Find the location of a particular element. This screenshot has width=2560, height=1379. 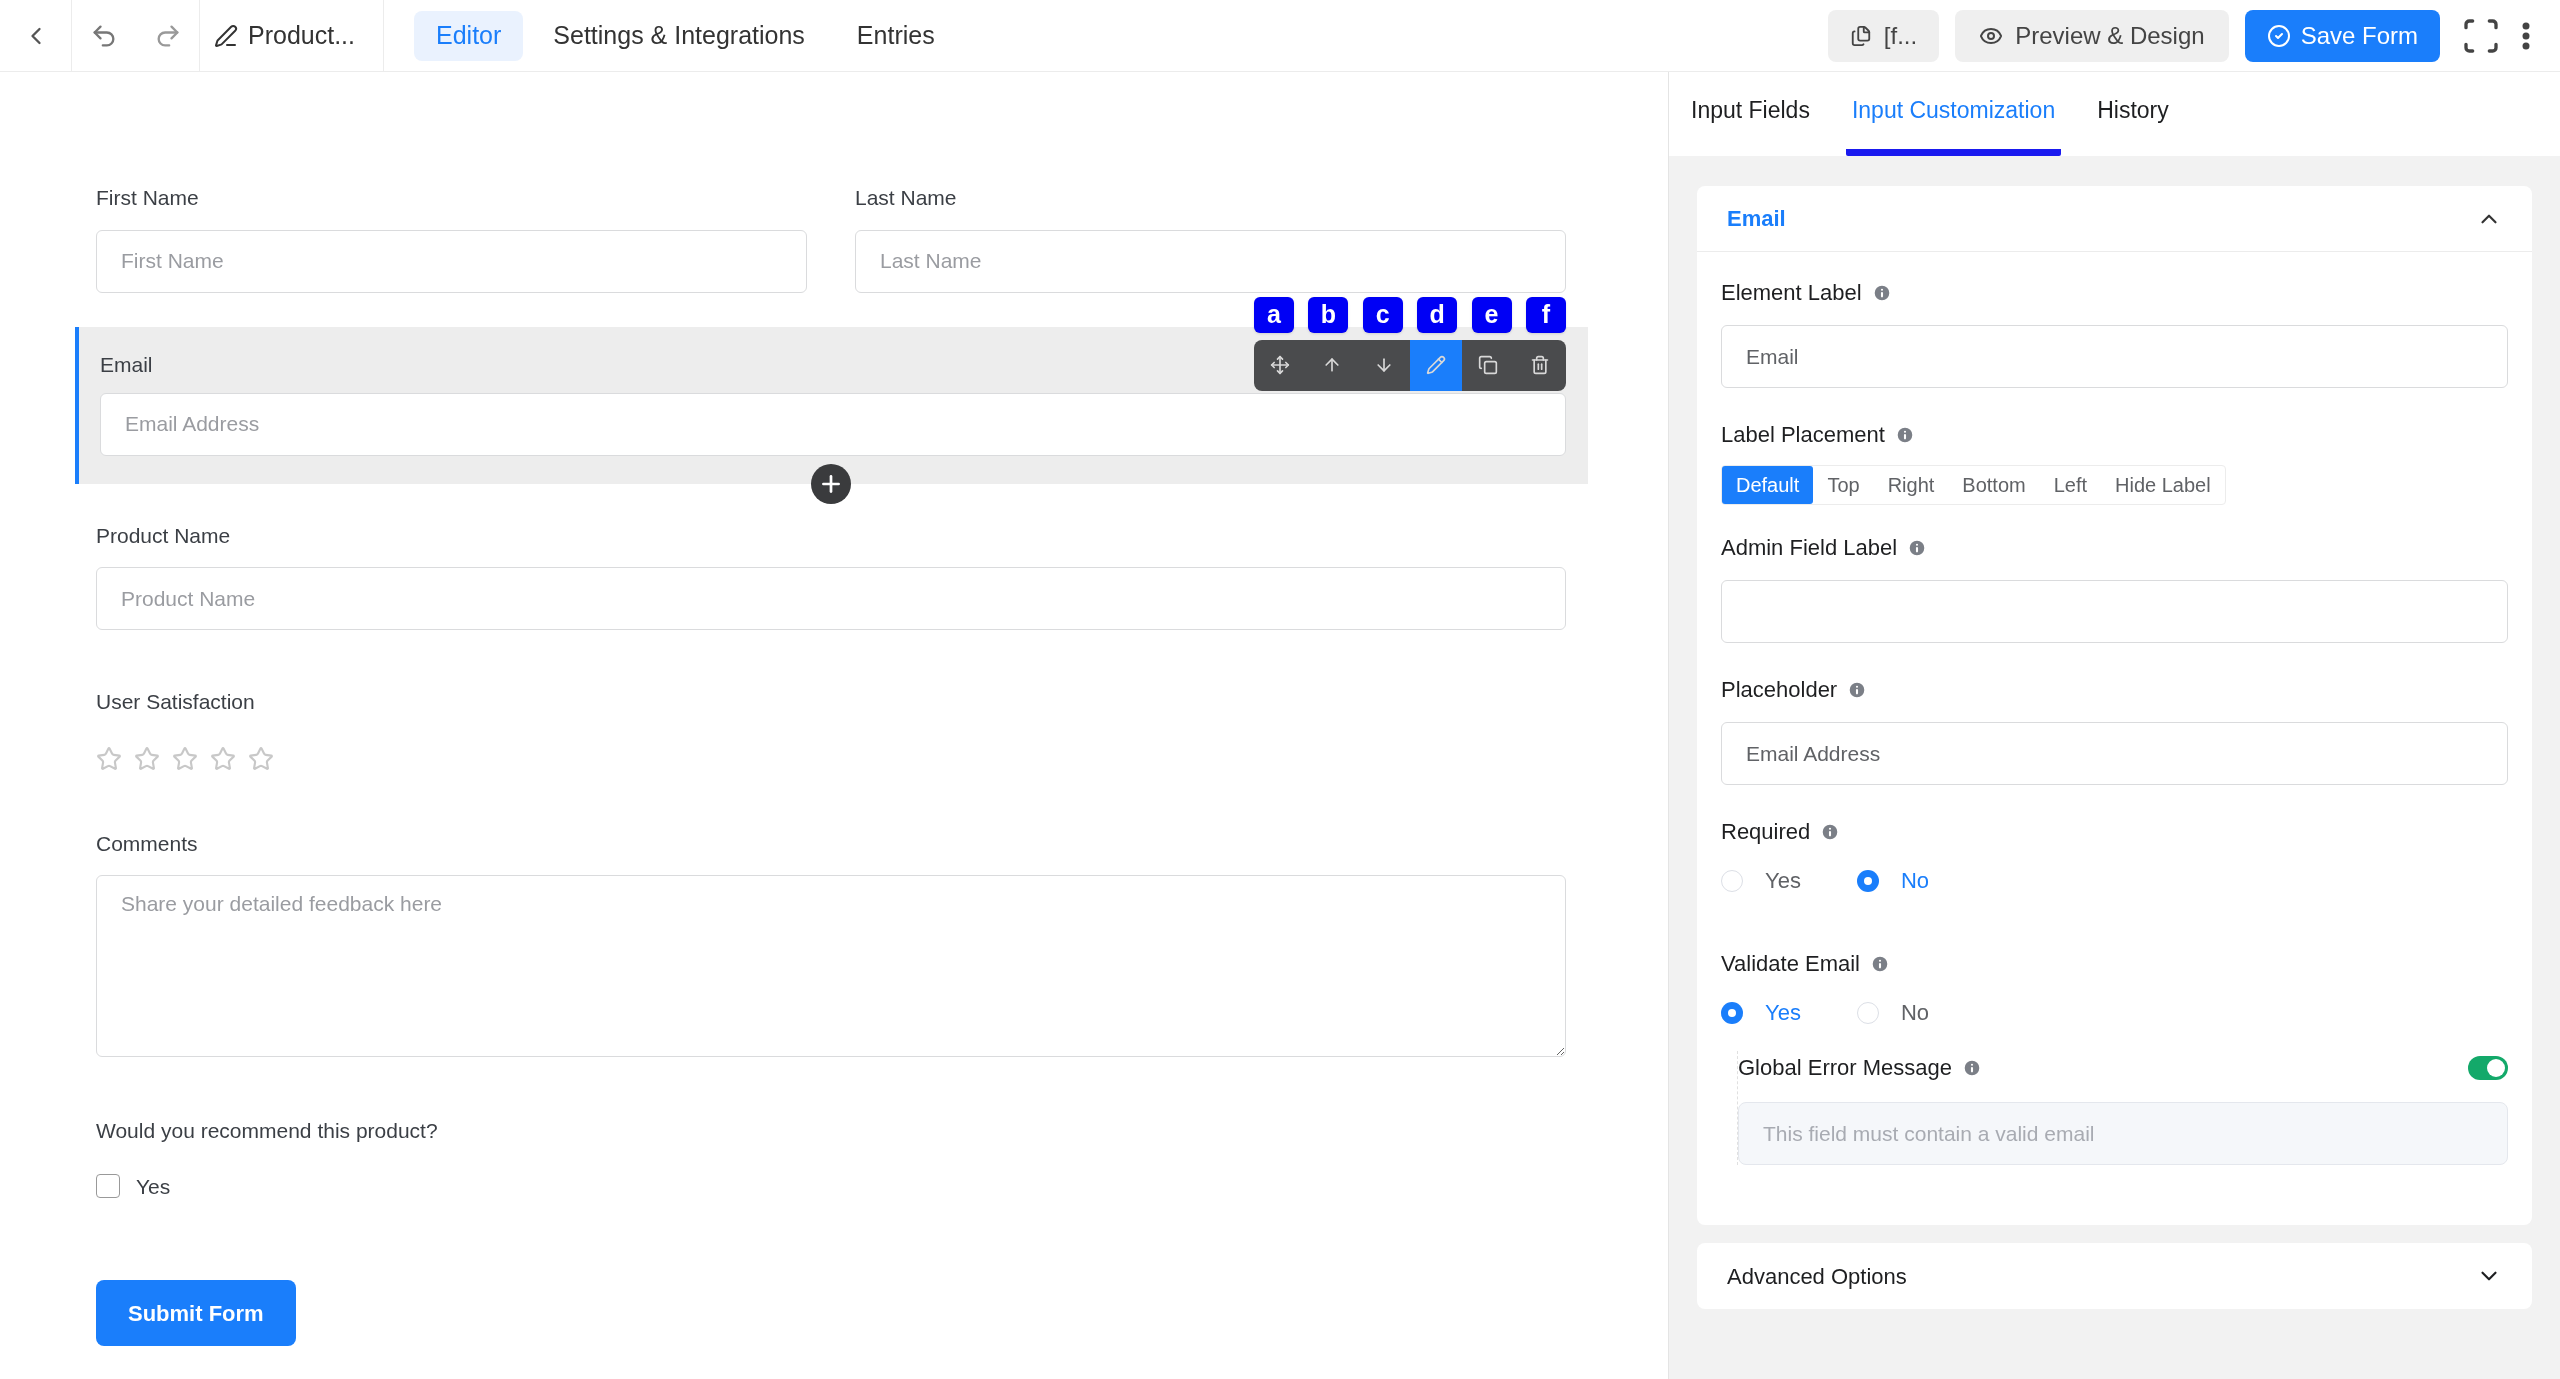

setting-label: Admin Field Label is located at coordinates (1809, 548).